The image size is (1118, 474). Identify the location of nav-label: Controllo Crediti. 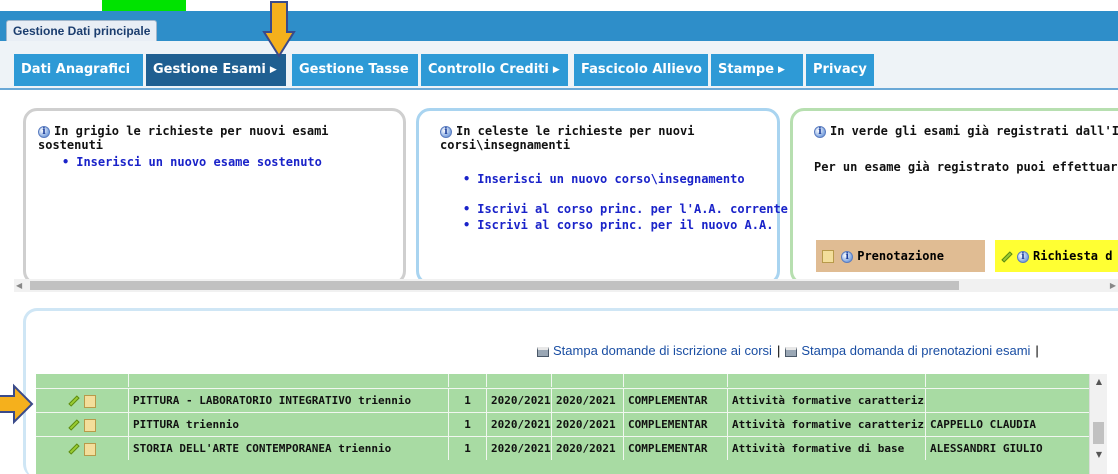
(488, 69).